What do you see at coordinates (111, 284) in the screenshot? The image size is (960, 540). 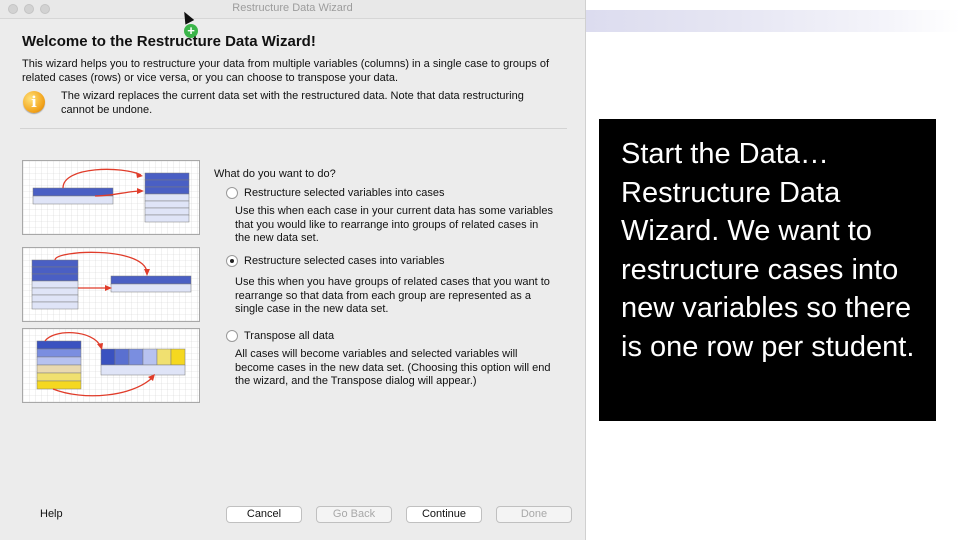 I see `cases-to-variables-illustration` at bounding box center [111, 284].